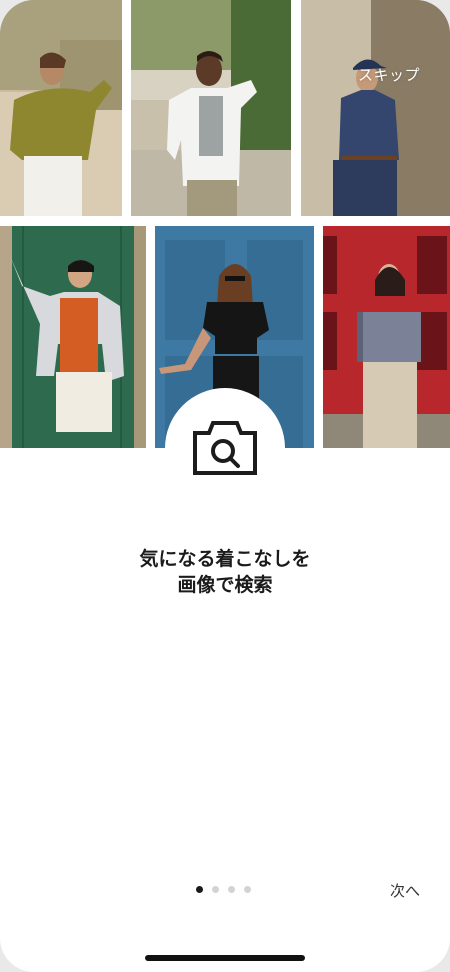 The width and height of the screenshot is (450, 972). Describe the element at coordinates (225, 585) in the screenshot. I see `headline-line-2: 画像で検索` at that location.